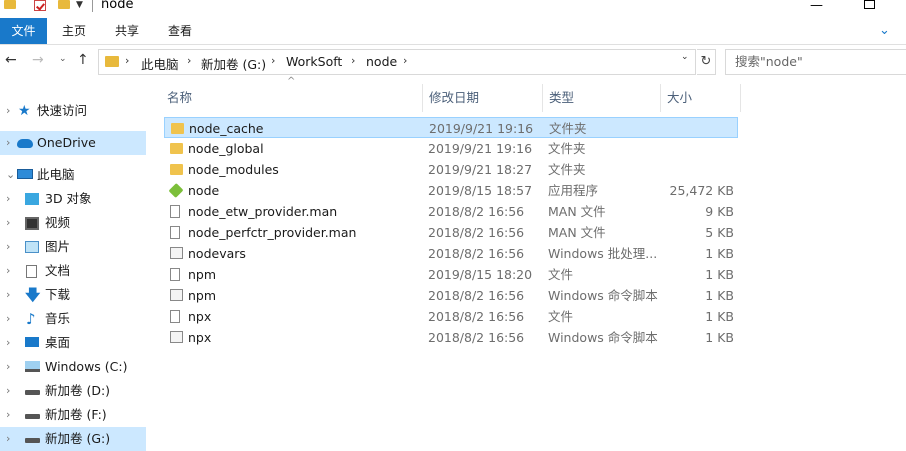 The height and width of the screenshot is (451, 906). What do you see at coordinates (73, 343) in the screenshot?
I see `nav-item-desktop: › 桌面` at bounding box center [73, 343].